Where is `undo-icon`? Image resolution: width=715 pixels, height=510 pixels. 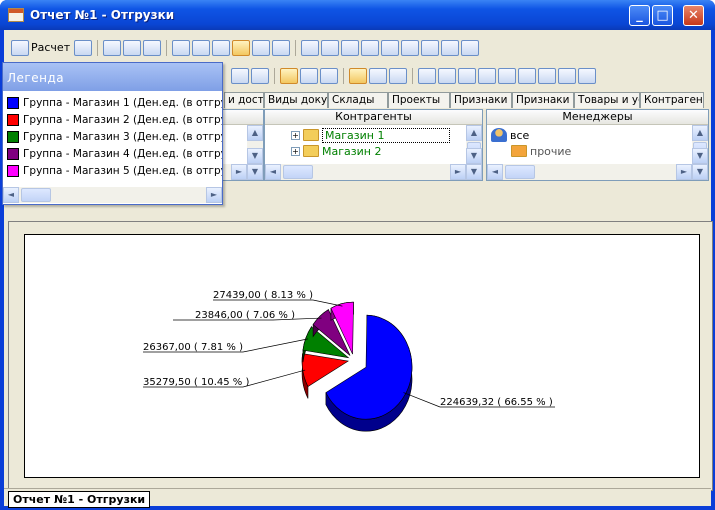
undo-icon is located at coordinates (507, 75).